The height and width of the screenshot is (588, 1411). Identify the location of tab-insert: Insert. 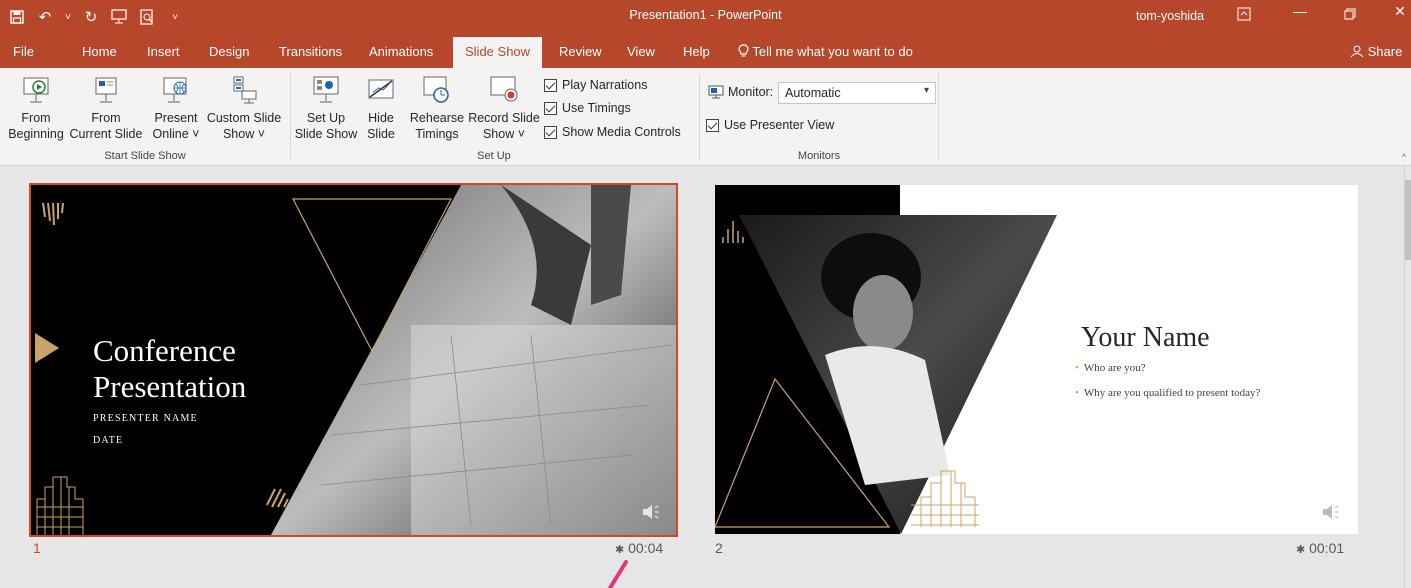
(163, 51).